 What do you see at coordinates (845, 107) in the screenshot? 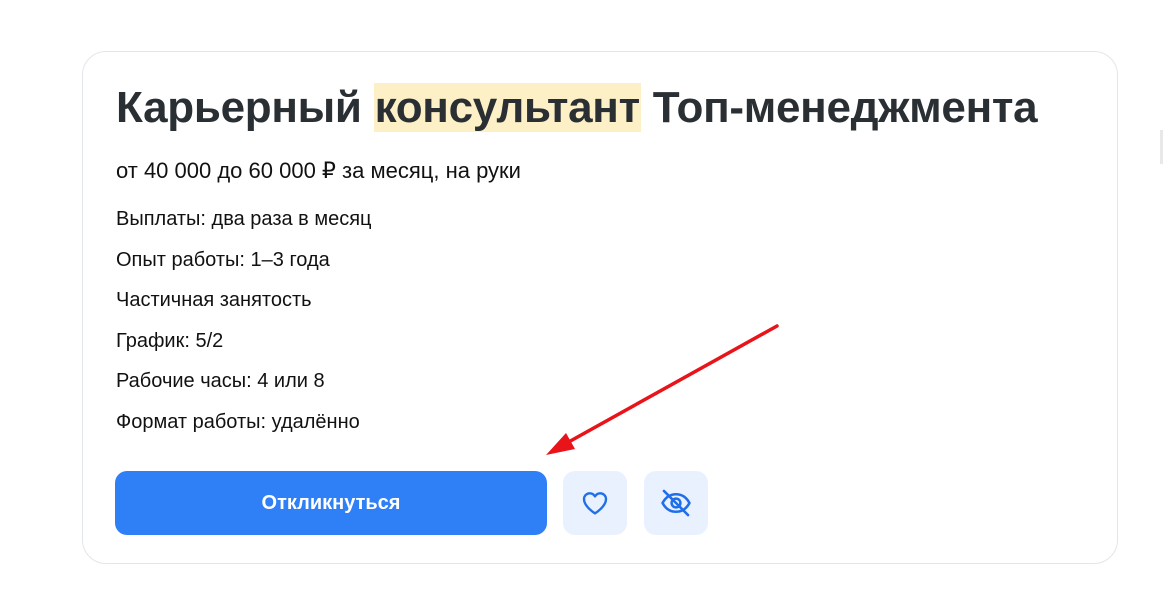
I see `title-part-2: Топ-менеджмента` at bounding box center [845, 107].